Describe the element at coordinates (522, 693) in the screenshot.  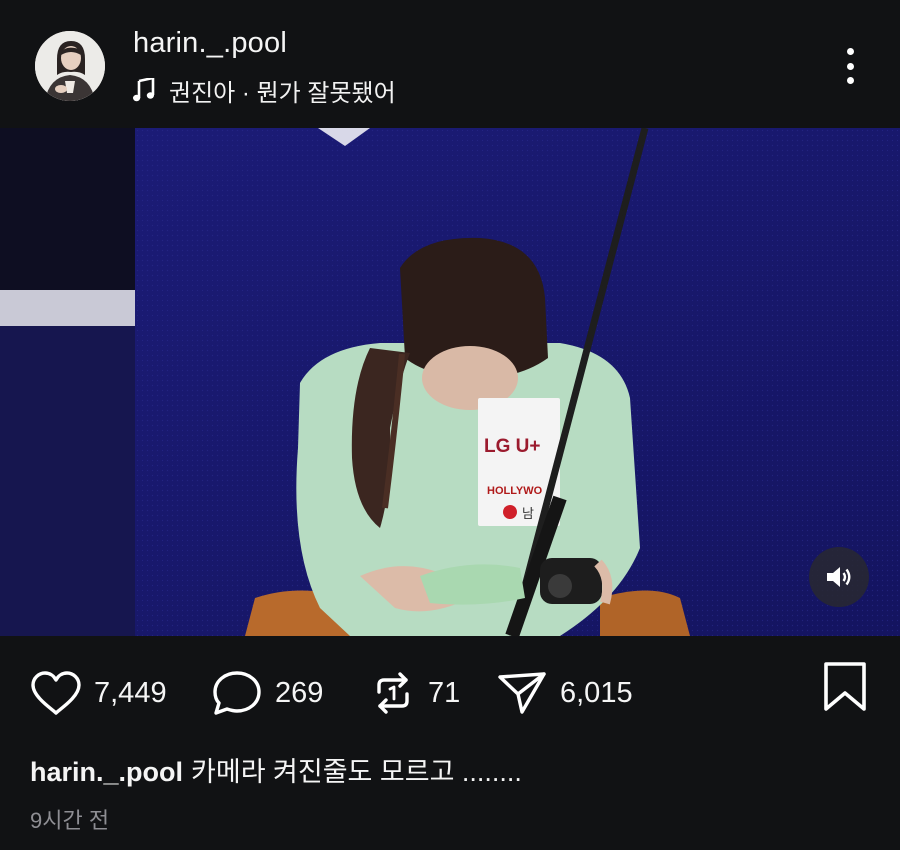
I see `send-icon` at that location.